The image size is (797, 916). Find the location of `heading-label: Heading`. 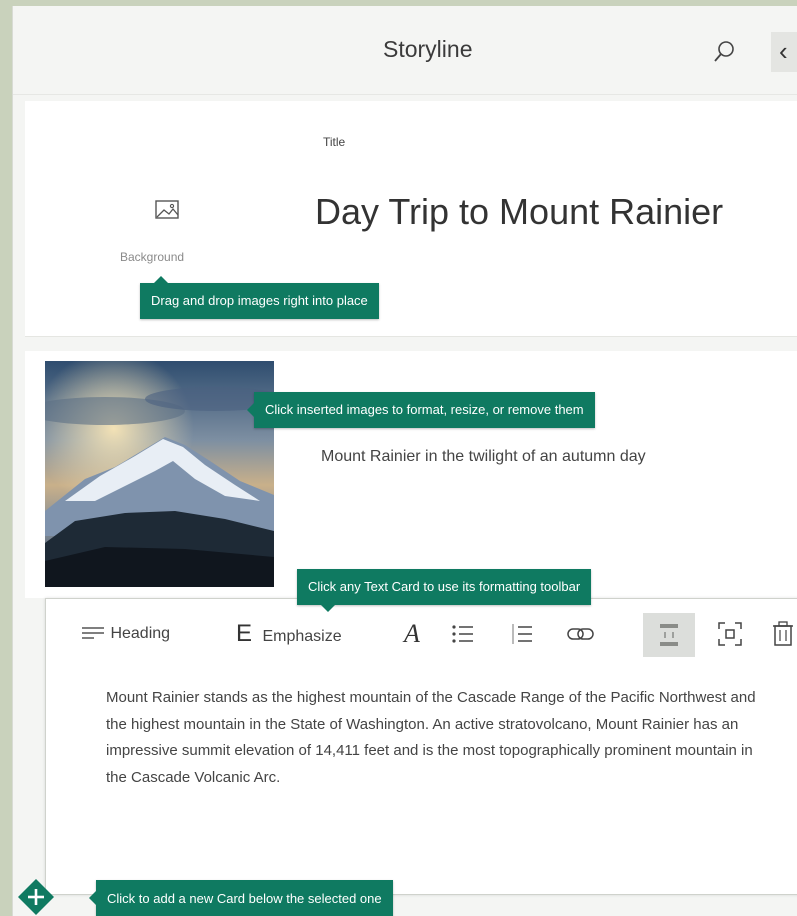

heading-label: Heading is located at coordinates (140, 633).